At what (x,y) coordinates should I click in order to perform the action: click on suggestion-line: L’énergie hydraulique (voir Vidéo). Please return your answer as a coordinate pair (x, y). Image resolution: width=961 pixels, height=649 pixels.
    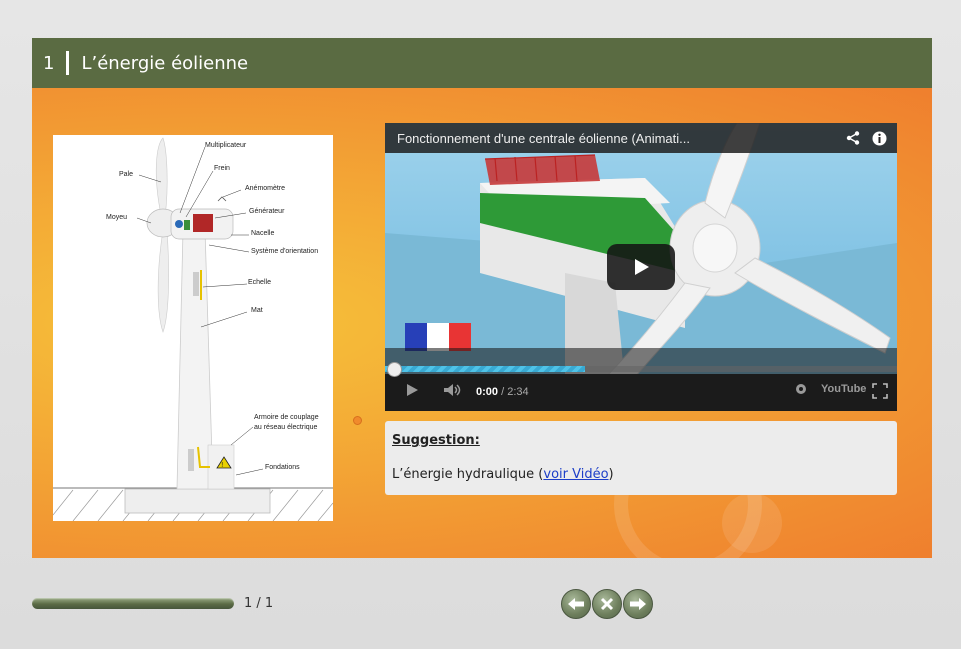
    Looking at the image, I should click on (503, 474).